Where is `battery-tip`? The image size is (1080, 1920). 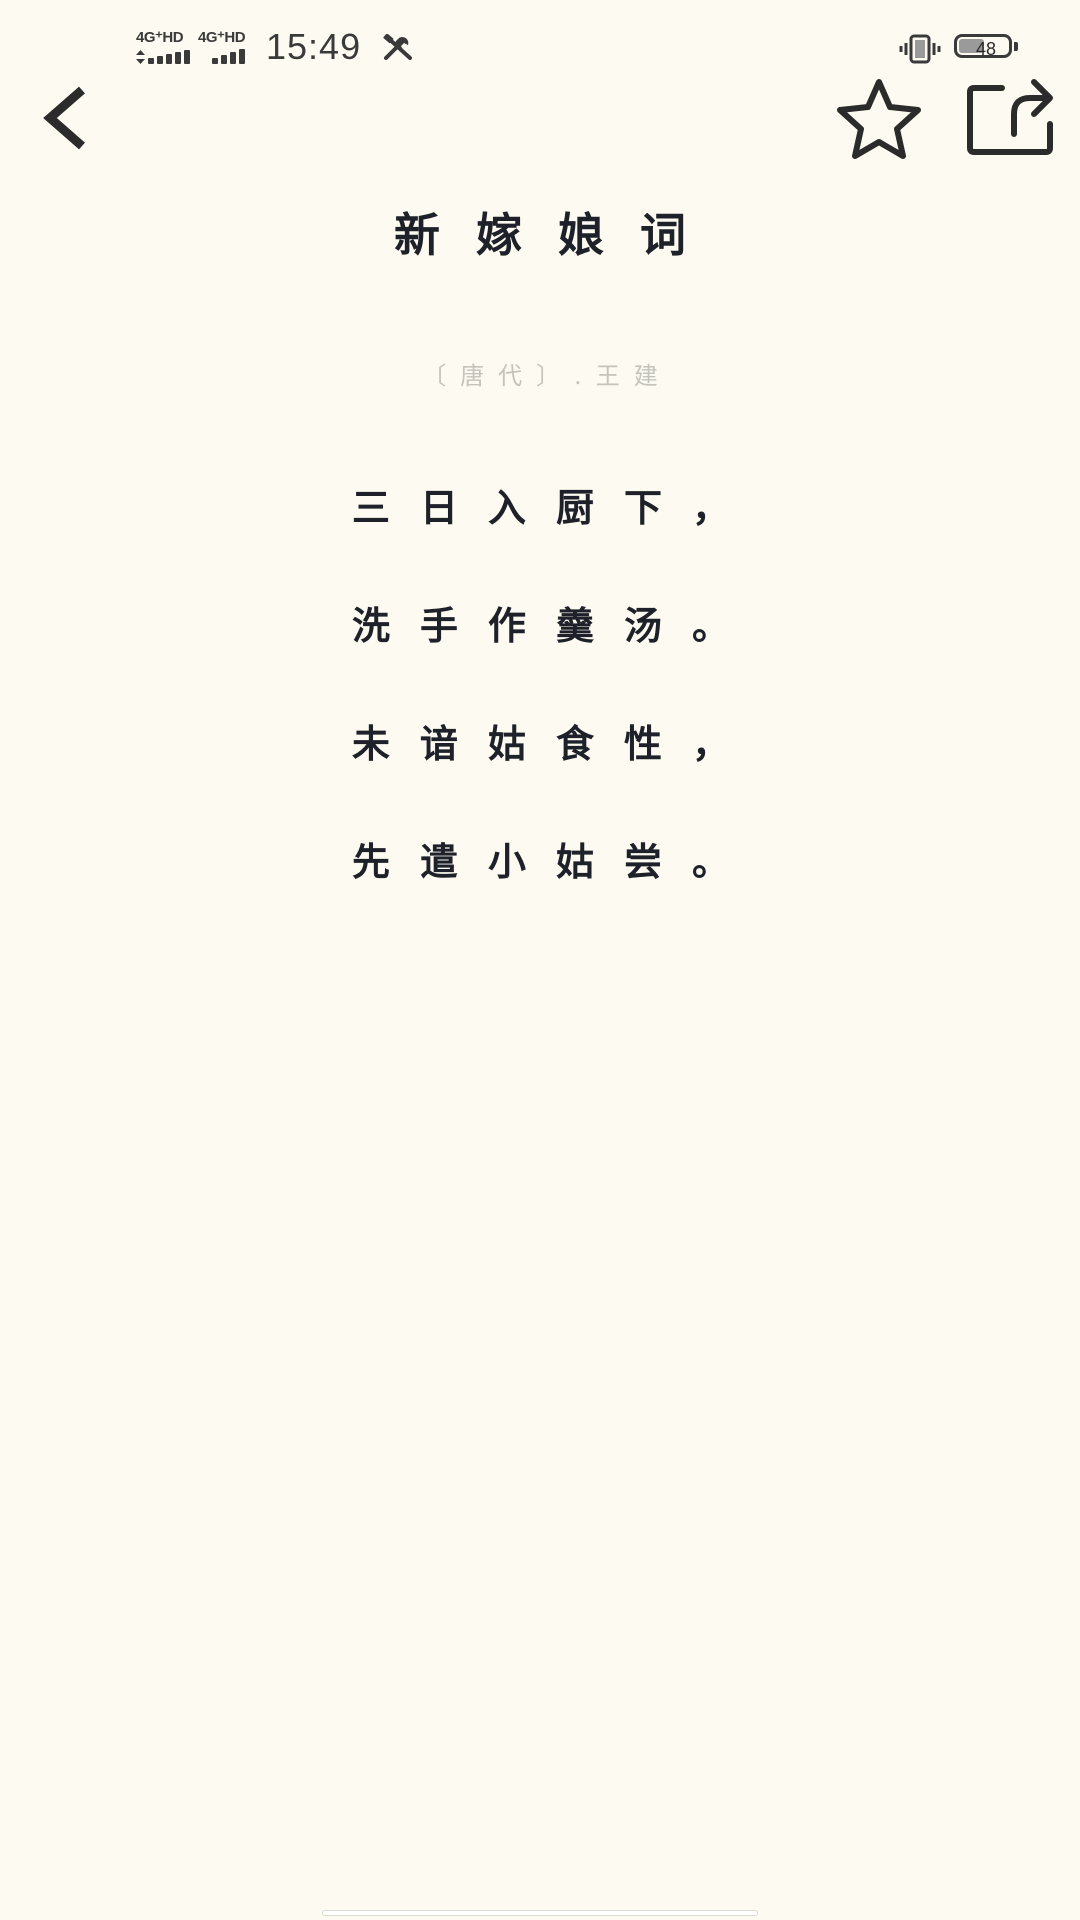 battery-tip is located at coordinates (1016, 46).